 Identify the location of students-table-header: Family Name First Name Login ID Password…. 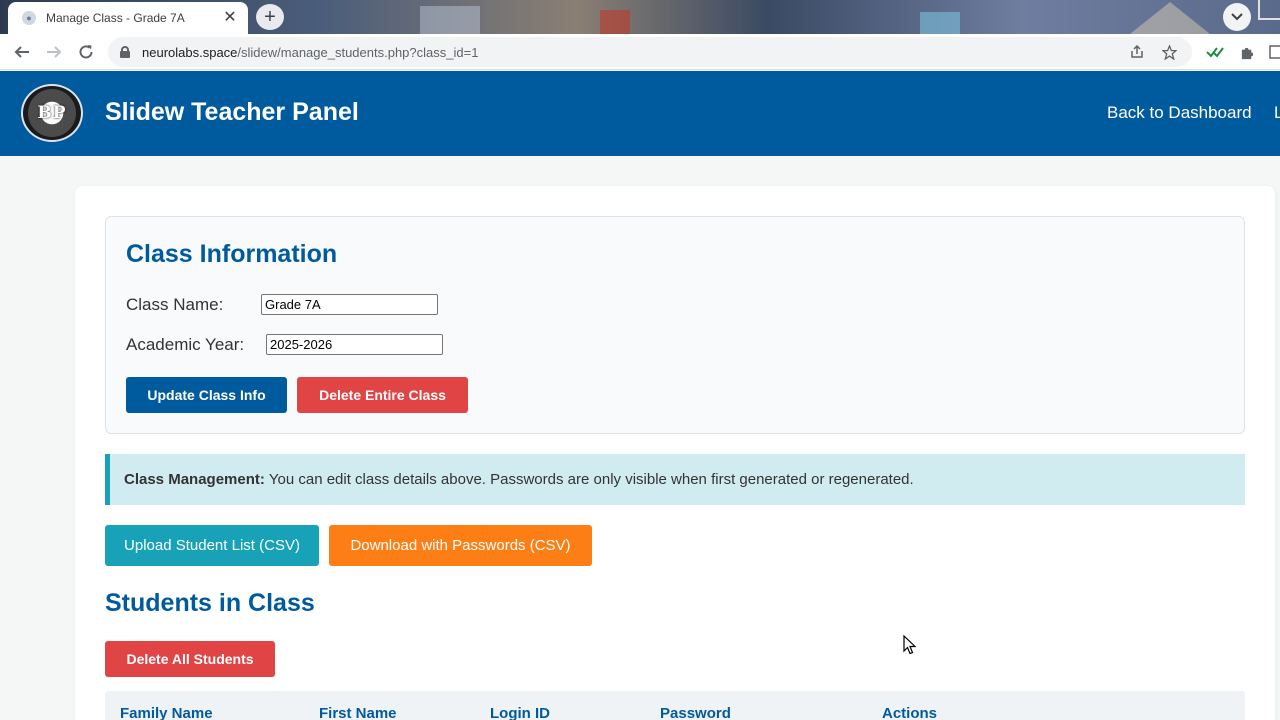
(675, 705).